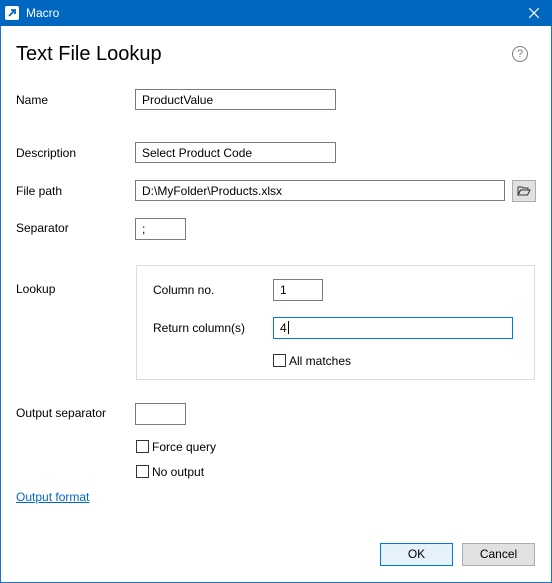 This screenshot has height=583, width=552. Describe the element at coordinates (199, 328) in the screenshot. I see `return-columns-label: Return column(s)` at that location.